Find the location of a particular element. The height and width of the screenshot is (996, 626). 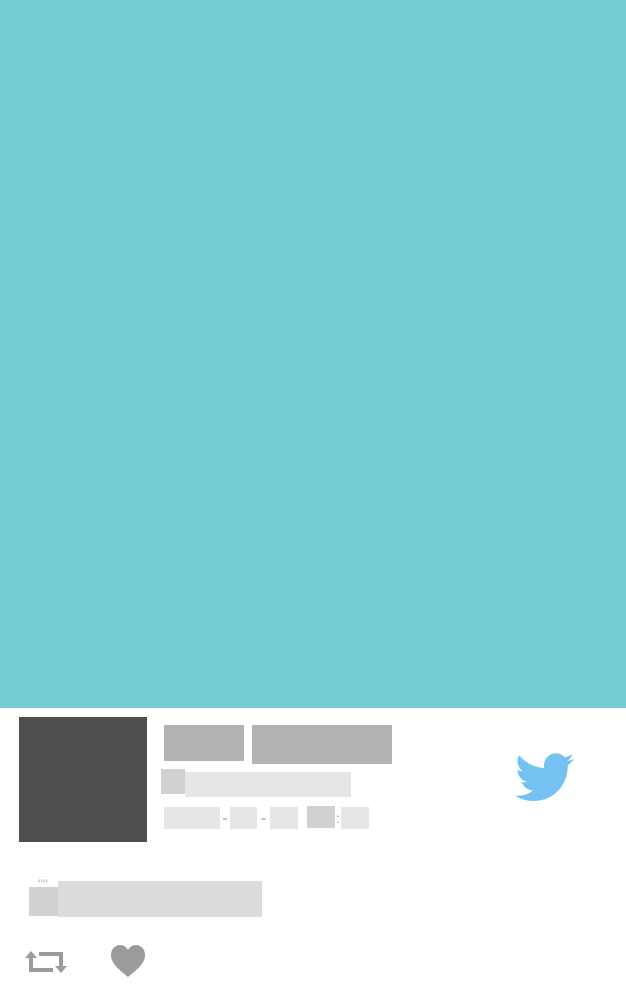

twitter-bird-shape is located at coordinates (544, 777).